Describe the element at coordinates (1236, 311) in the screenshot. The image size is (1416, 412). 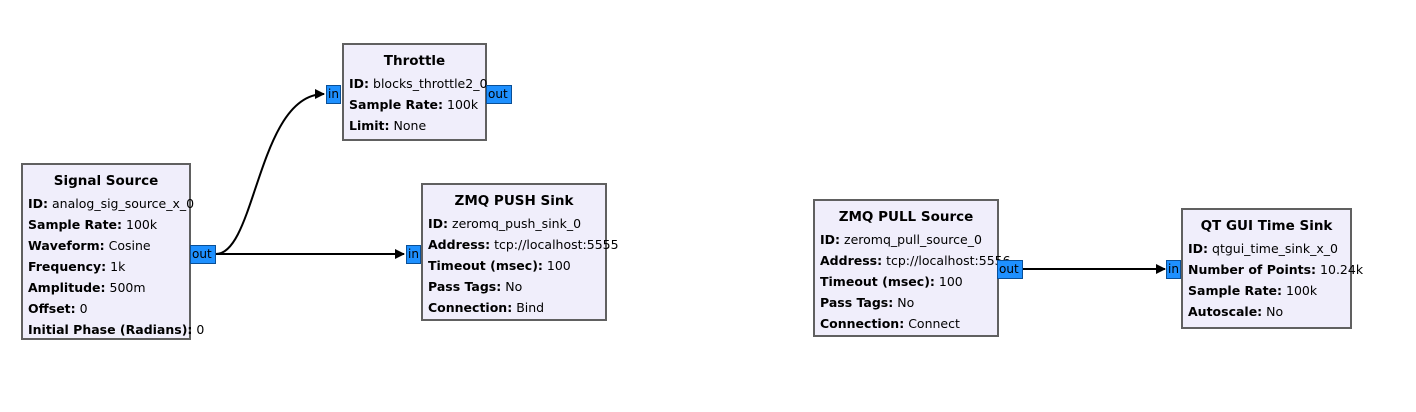
I see `param-autoscale: Autoscale: No` at that location.